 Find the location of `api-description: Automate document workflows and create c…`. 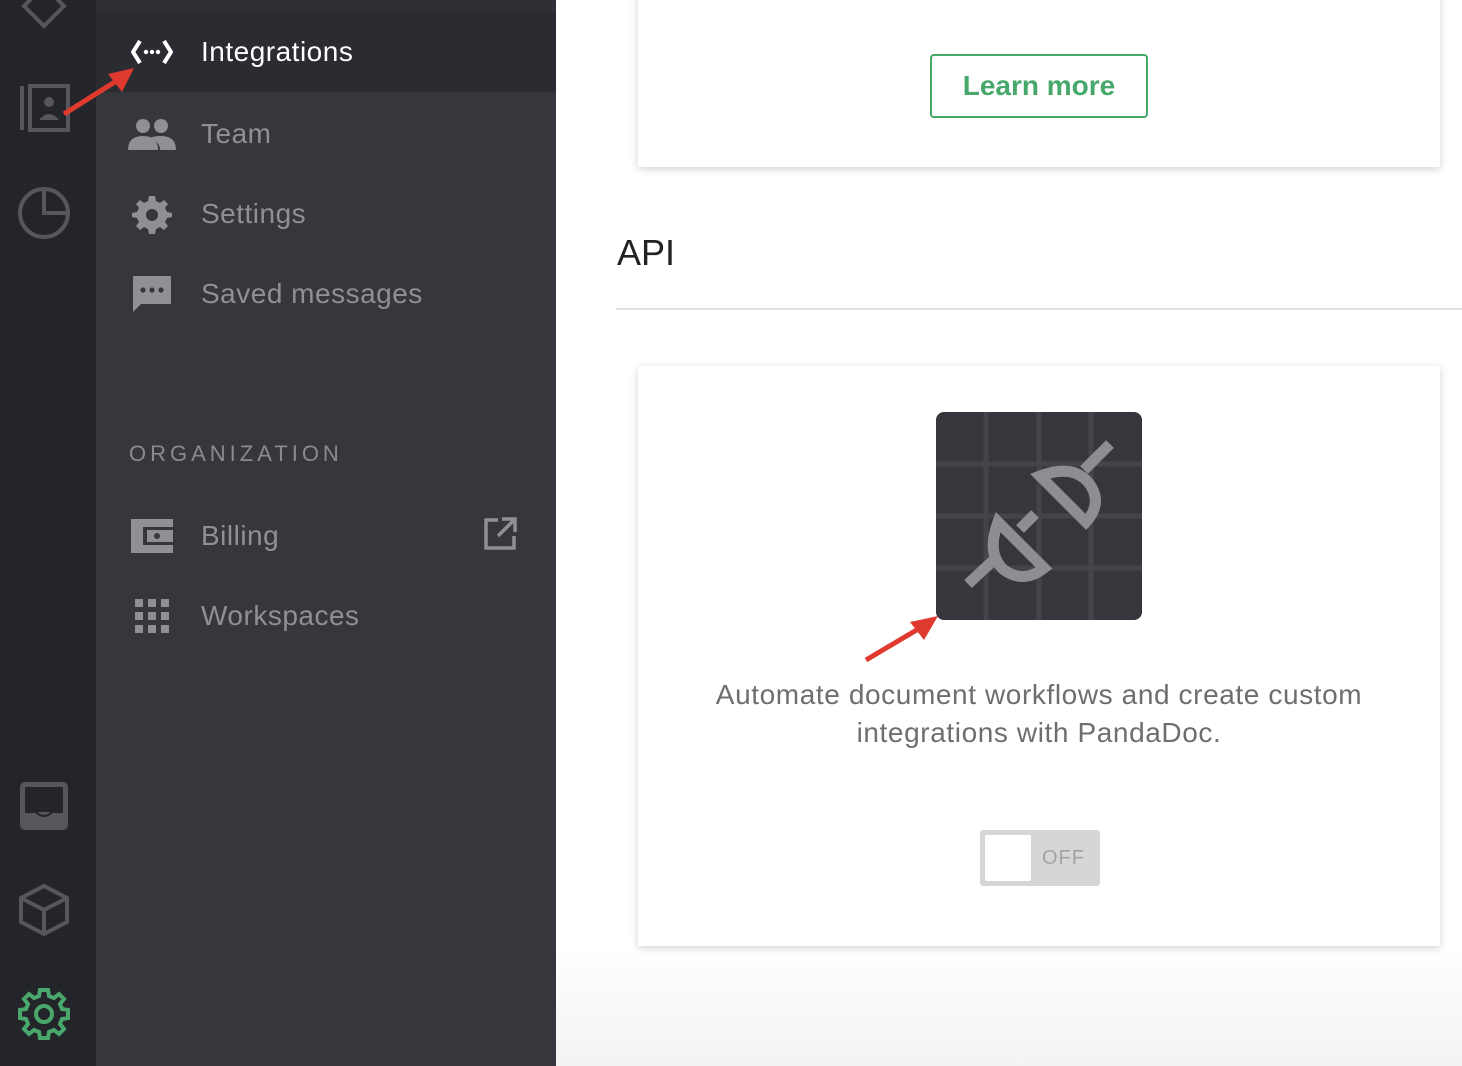

api-description: Automate document workflows and create c… is located at coordinates (1039, 713).